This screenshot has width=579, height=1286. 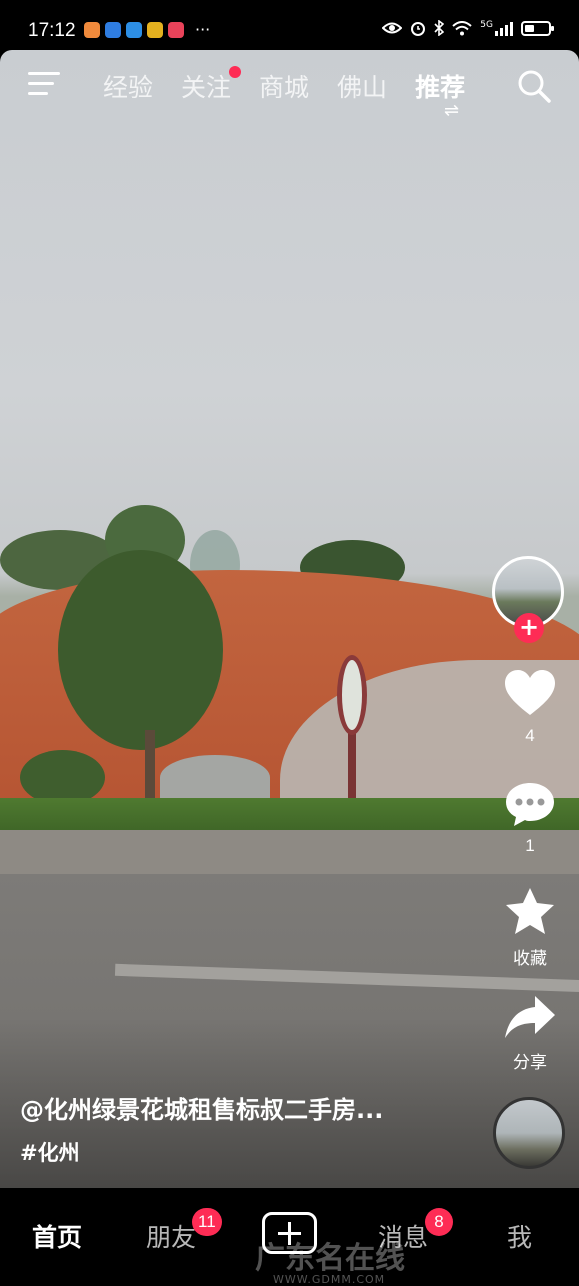 I want to click on watermark: 广东名在线 WWW.GDMM.COM, so click(x=300, y=1259).